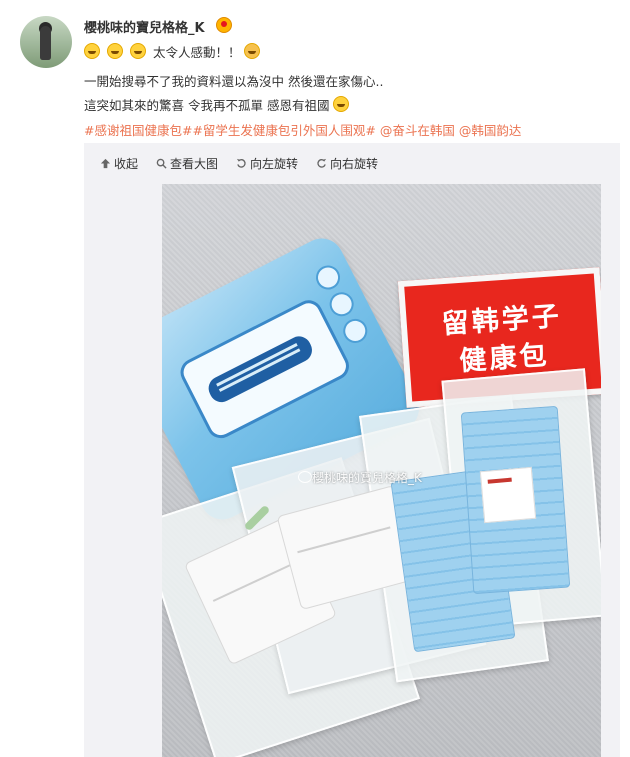 This screenshot has height=757, width=630. I want to click on post-line-1: 太令人感動！！, so click(173, 51).